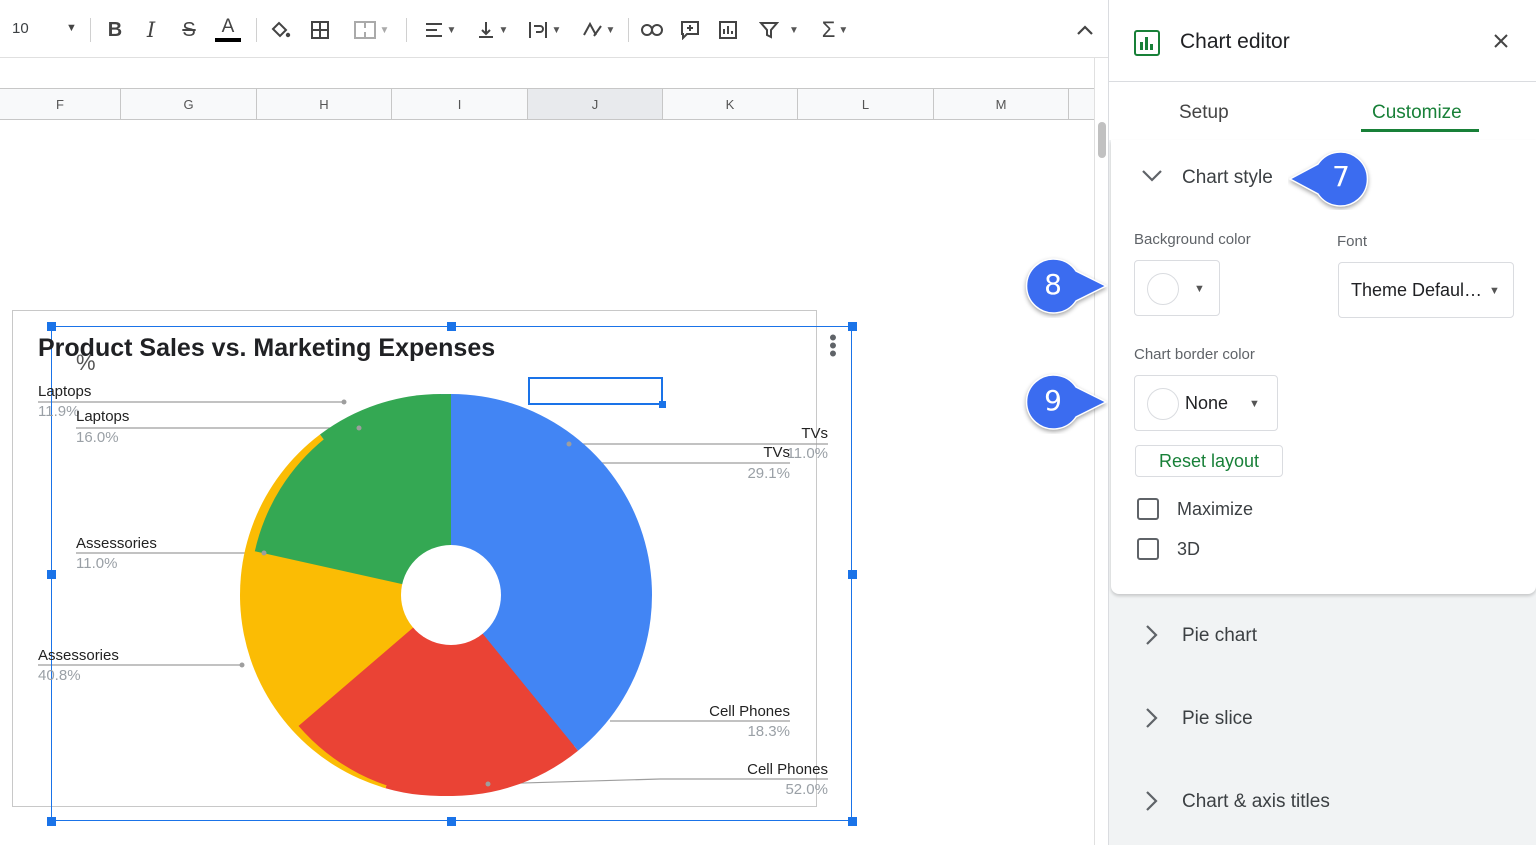  What do you see at coordinates (1053, 400) in the screenshot?
I see `callout-number: 9` at bounding box center [1053, 400].